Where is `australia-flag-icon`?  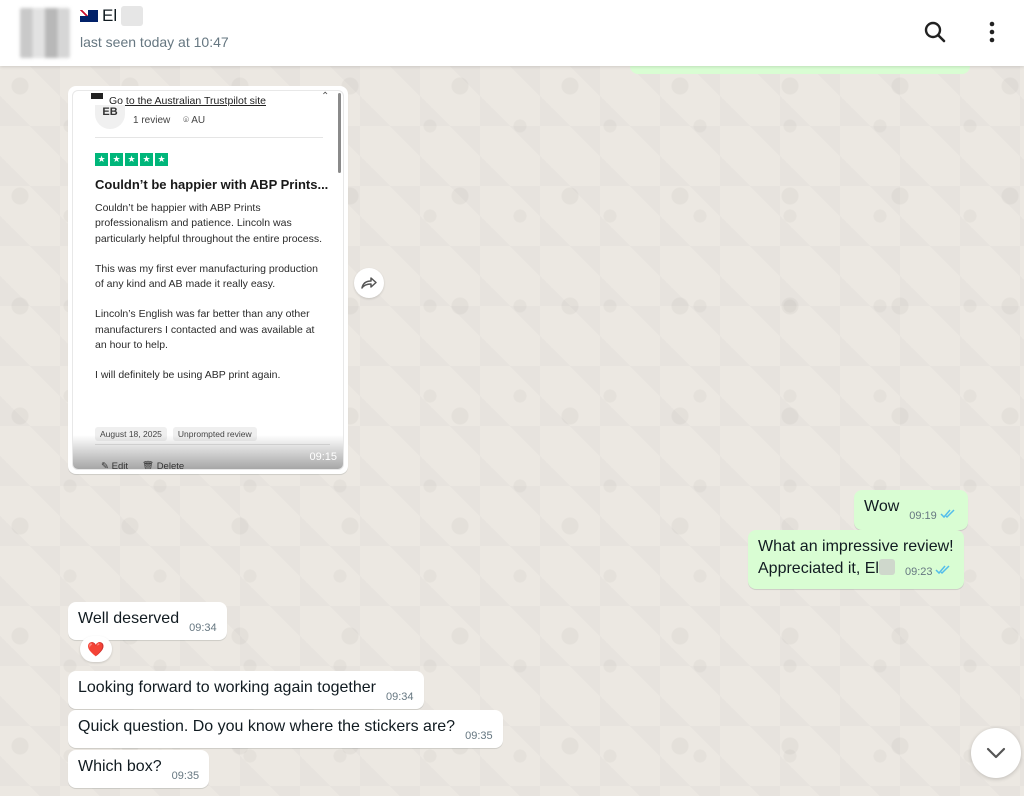 australia-flag-icon is located at coordinates (89, 16).